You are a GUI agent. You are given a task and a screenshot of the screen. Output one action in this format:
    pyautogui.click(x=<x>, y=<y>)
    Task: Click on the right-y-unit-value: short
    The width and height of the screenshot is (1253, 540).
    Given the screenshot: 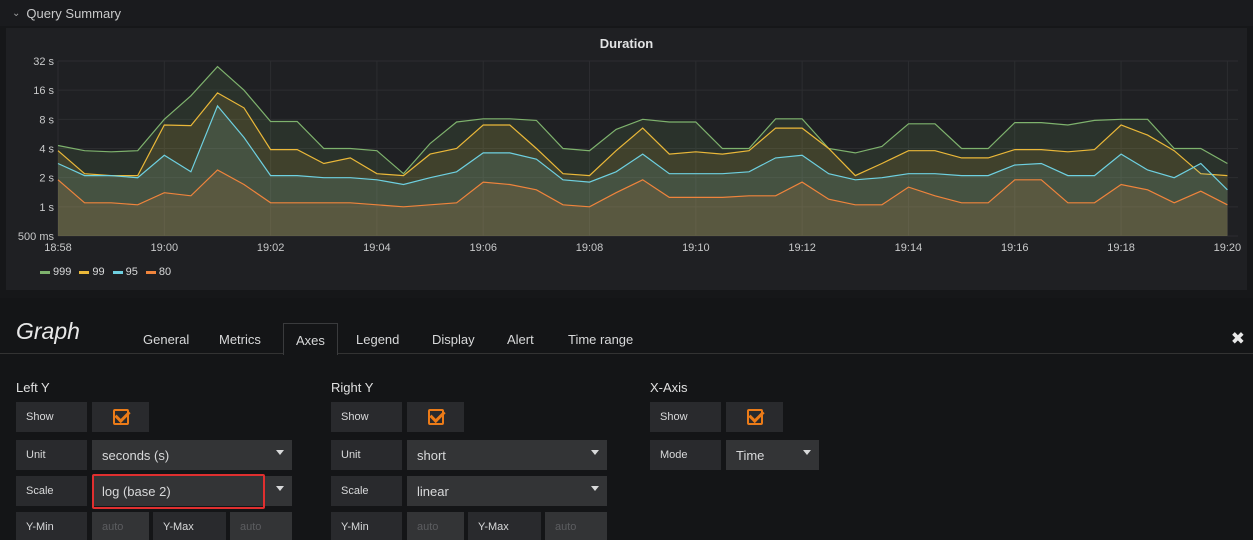 What is the action you would take?
    pyautogui.click(x=431, y=455)
    